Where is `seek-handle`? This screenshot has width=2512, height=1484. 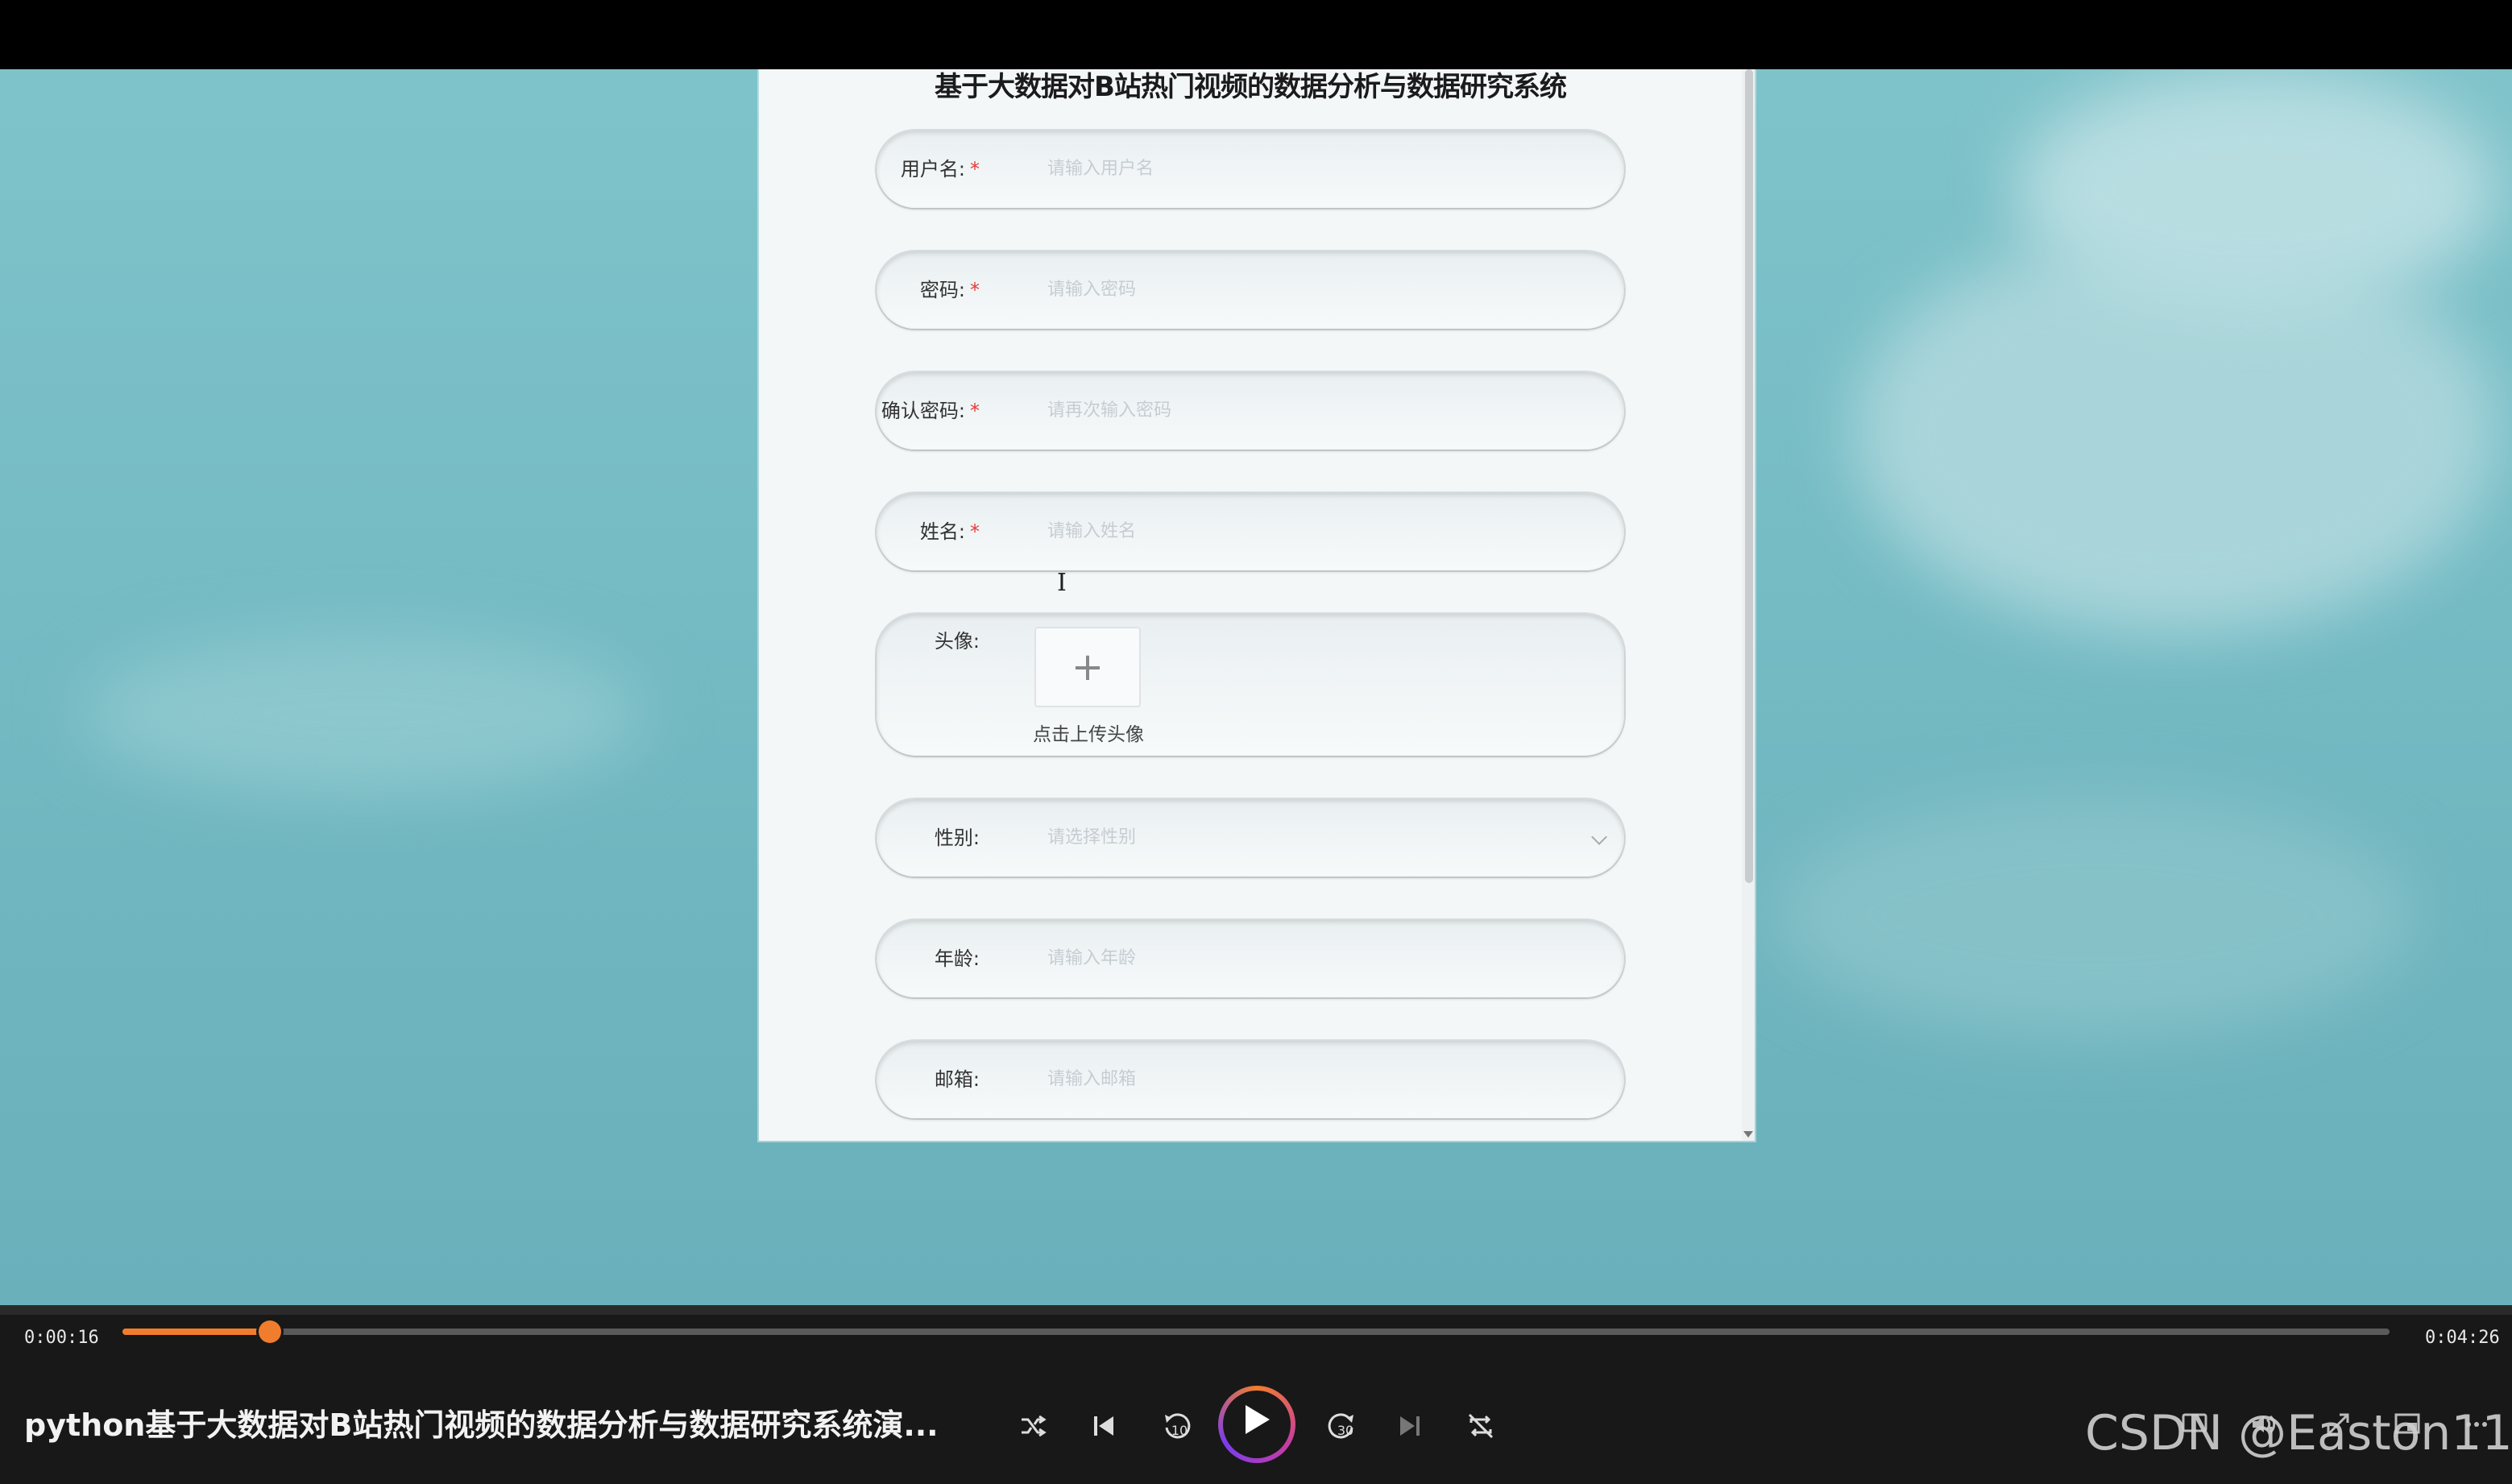 seek-handle is located at coordinates (269, 1331).